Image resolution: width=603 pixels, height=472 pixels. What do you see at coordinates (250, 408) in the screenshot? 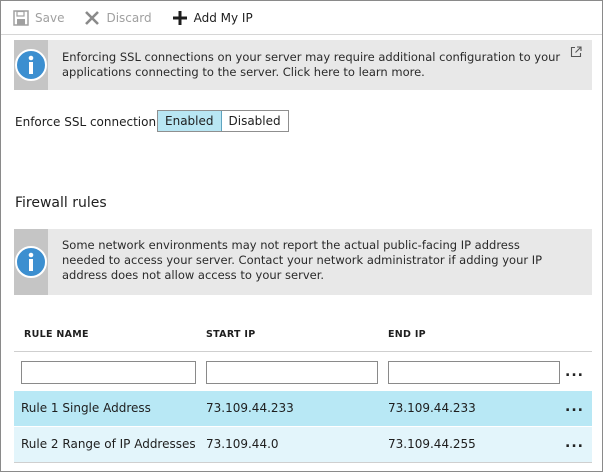
I see `start-ip-cell: 73.109.44.233` at bounding box center [250, 408].